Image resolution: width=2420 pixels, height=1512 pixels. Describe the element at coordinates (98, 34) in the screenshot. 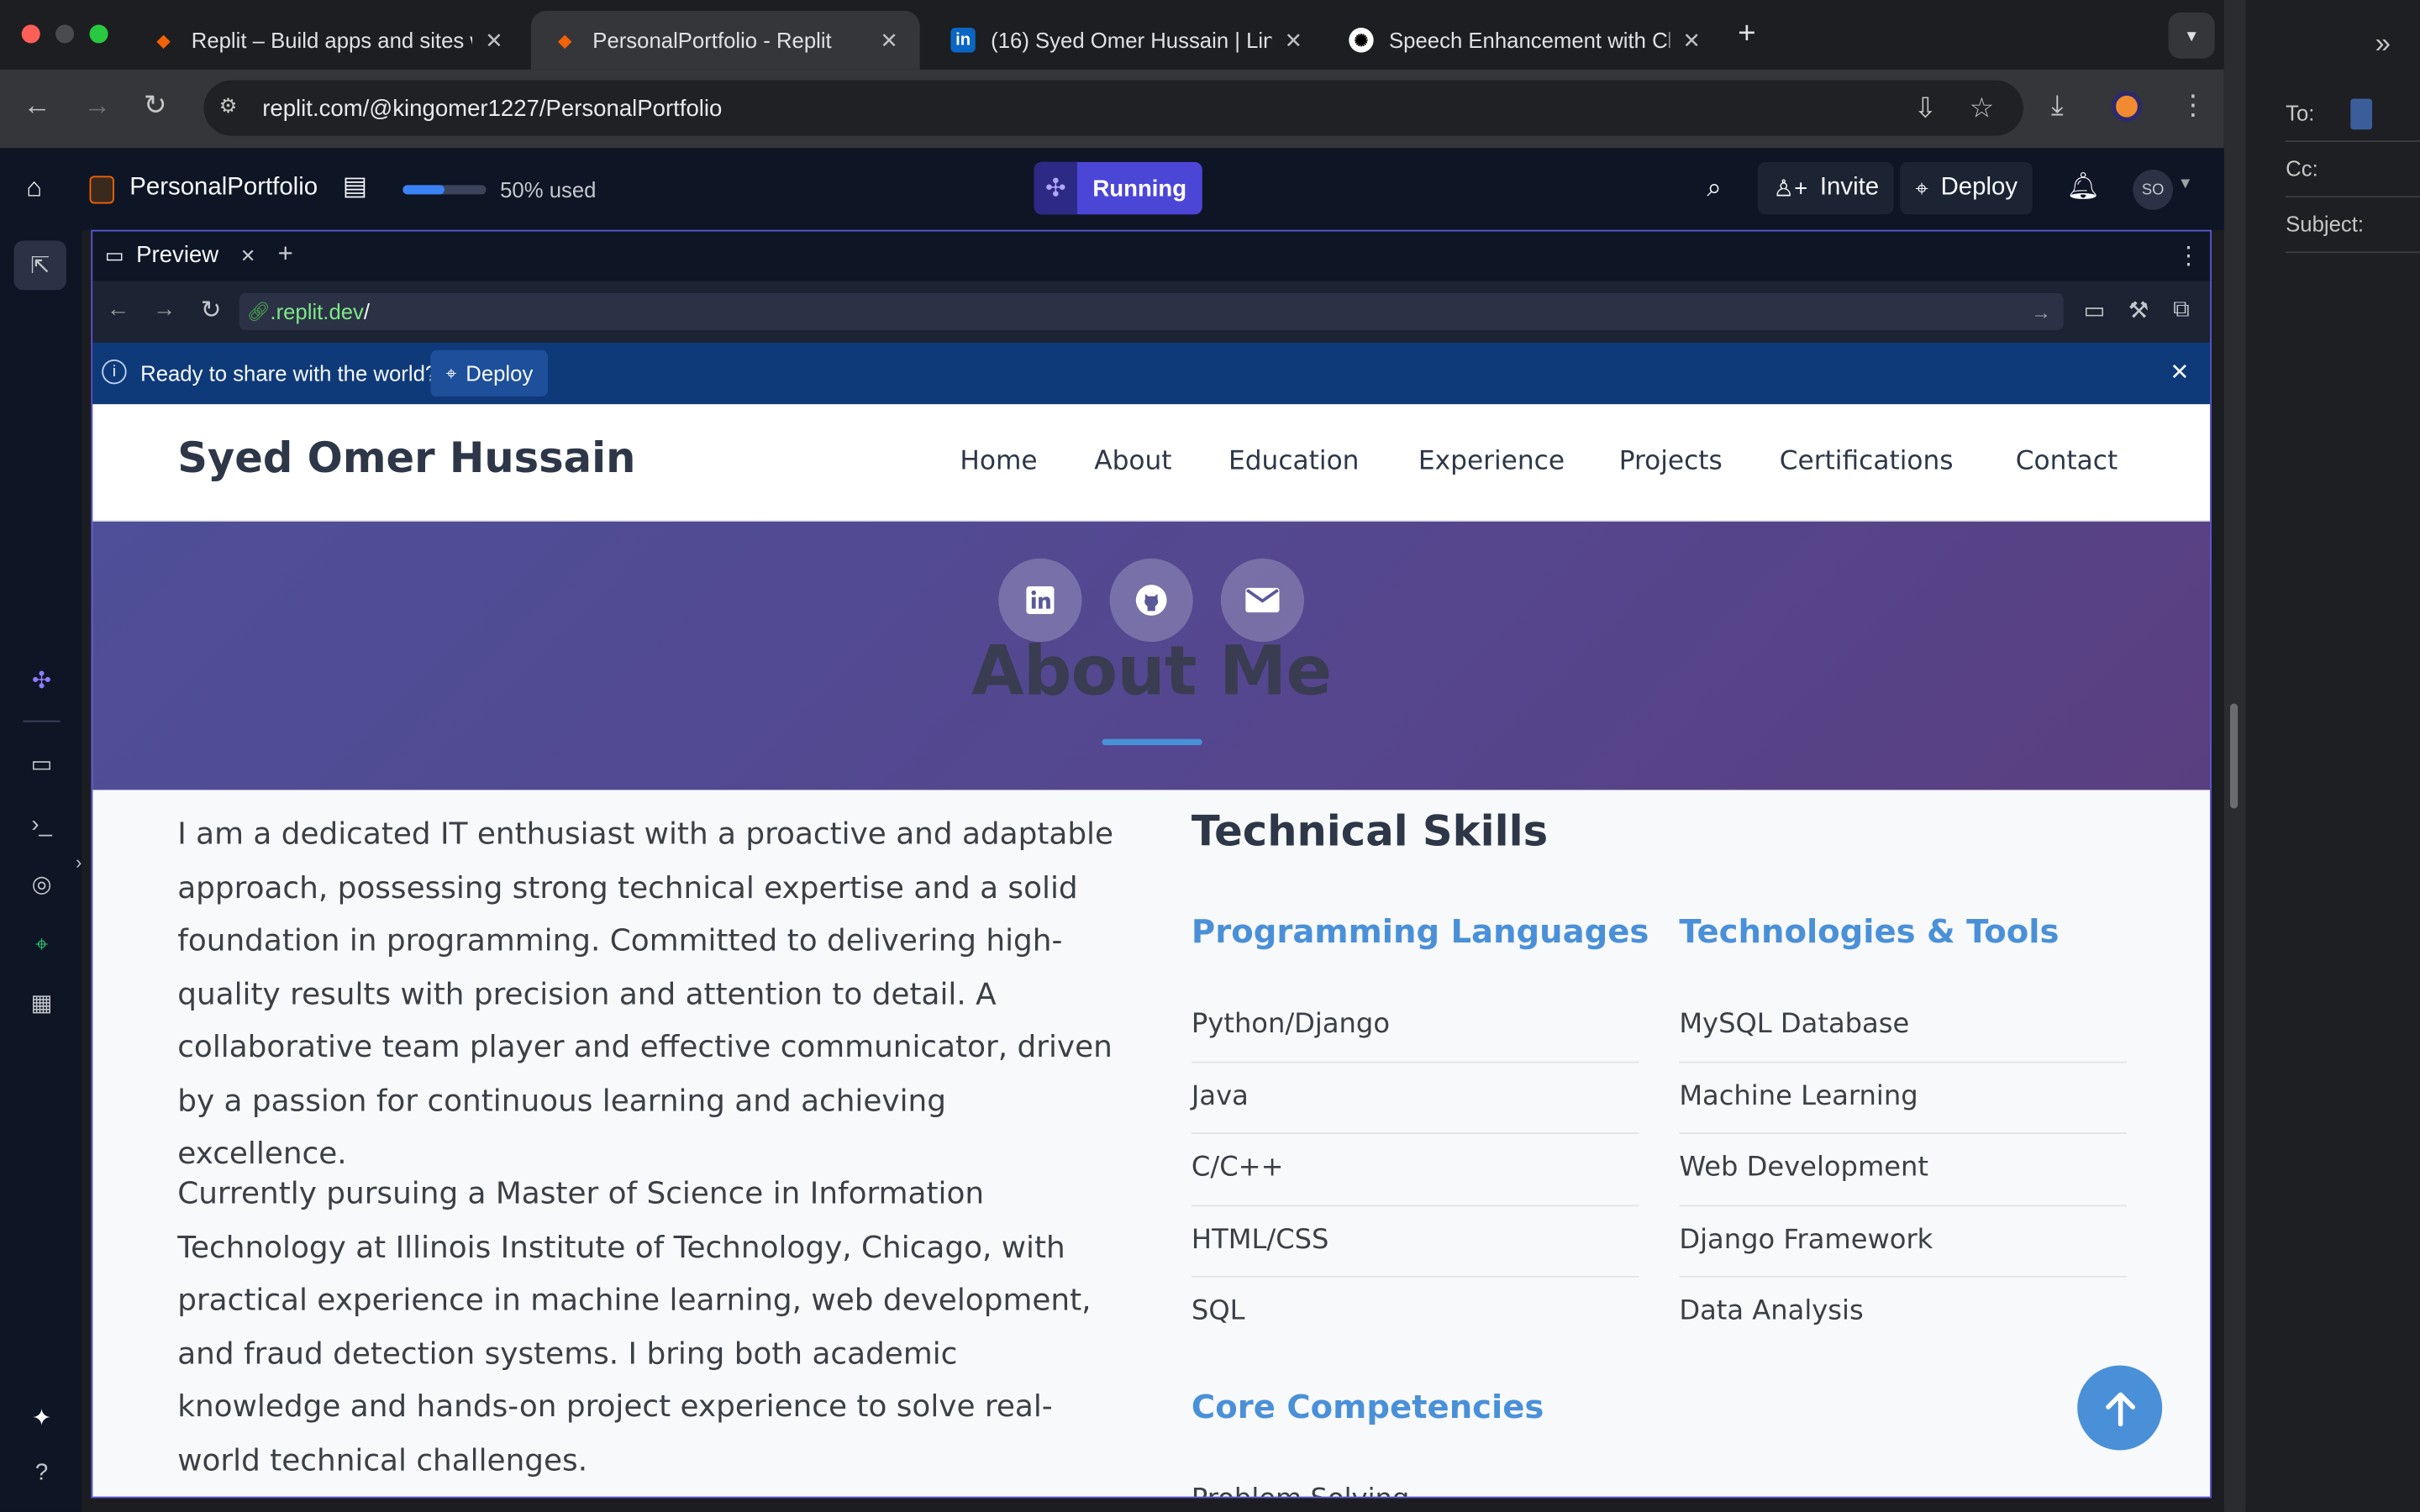

I see `maximize-window-button` at that location.